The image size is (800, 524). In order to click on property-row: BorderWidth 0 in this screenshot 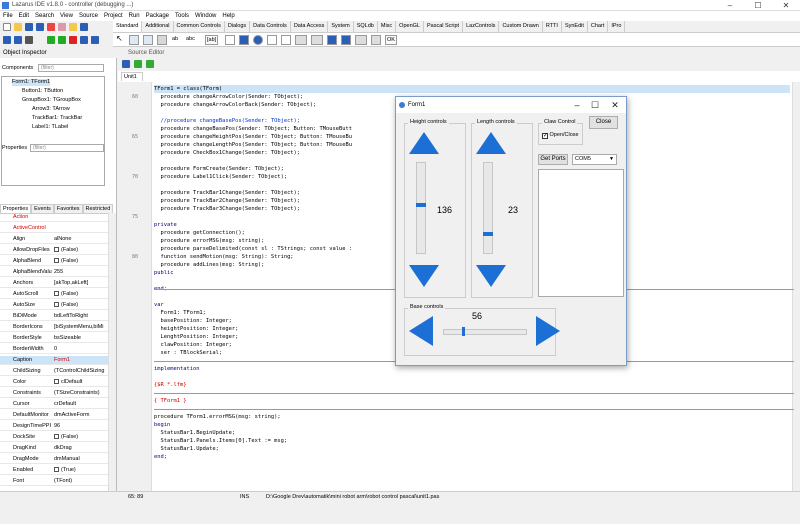, I will do `click(54, 349)`.